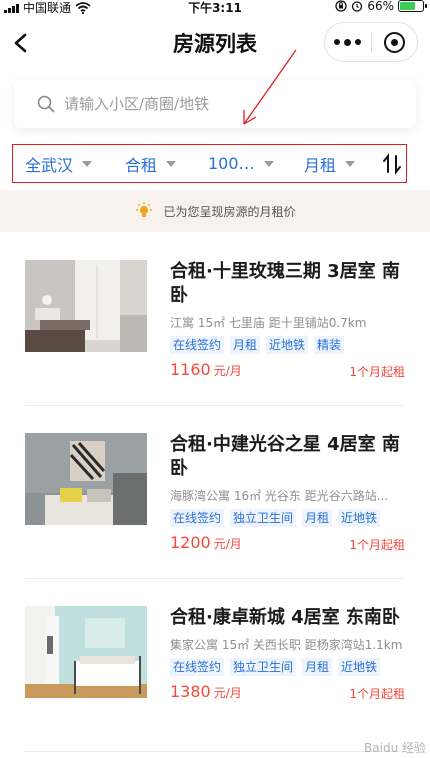  What do you see at coordinates (229, 211) in the screenshot?
I see `notice-text: 已为您呈现房源的月租价` at bounding box center [229, 211].